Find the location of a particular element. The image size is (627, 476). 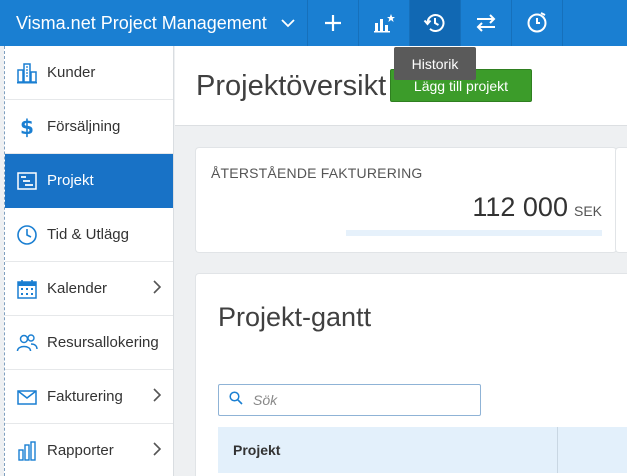

sidebar-item-label: Kunder is located at coordinates (71, 72).